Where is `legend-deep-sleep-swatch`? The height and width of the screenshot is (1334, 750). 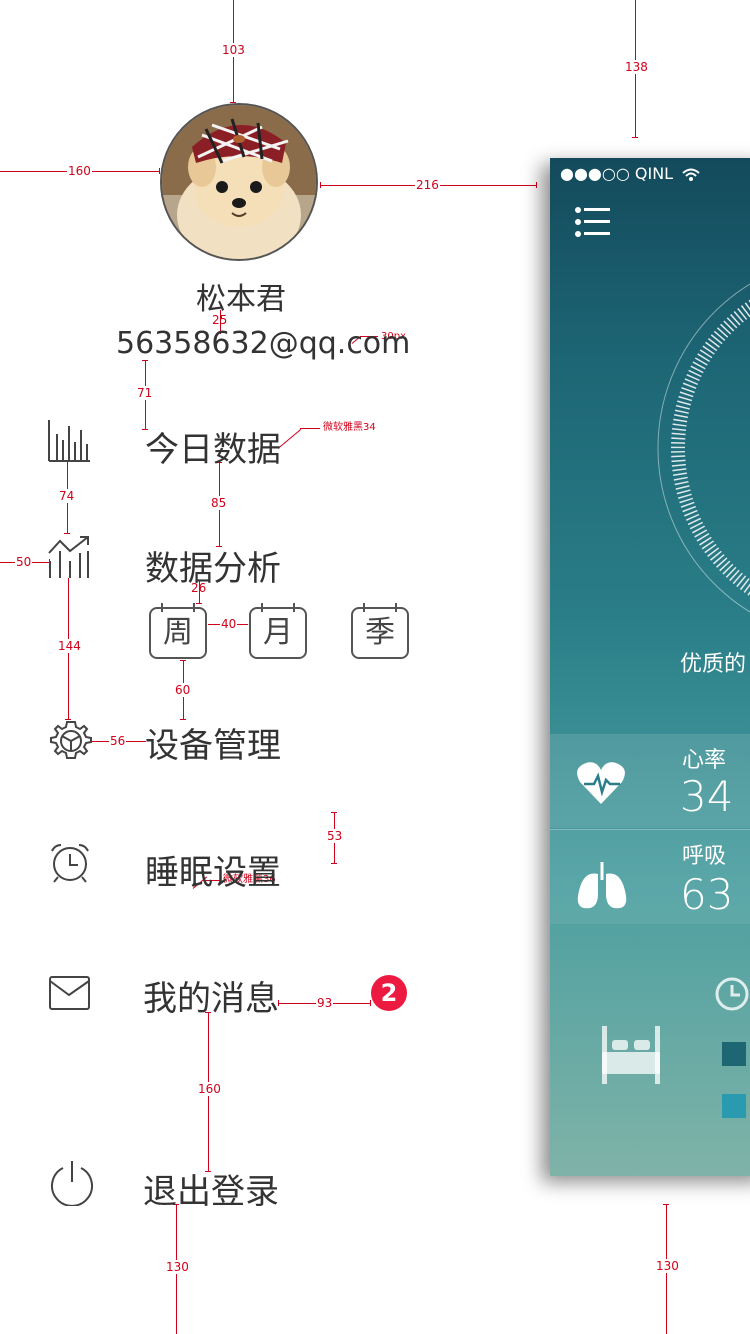
legend-deep-sleep-swatch is located at coordinates (734, 1054).